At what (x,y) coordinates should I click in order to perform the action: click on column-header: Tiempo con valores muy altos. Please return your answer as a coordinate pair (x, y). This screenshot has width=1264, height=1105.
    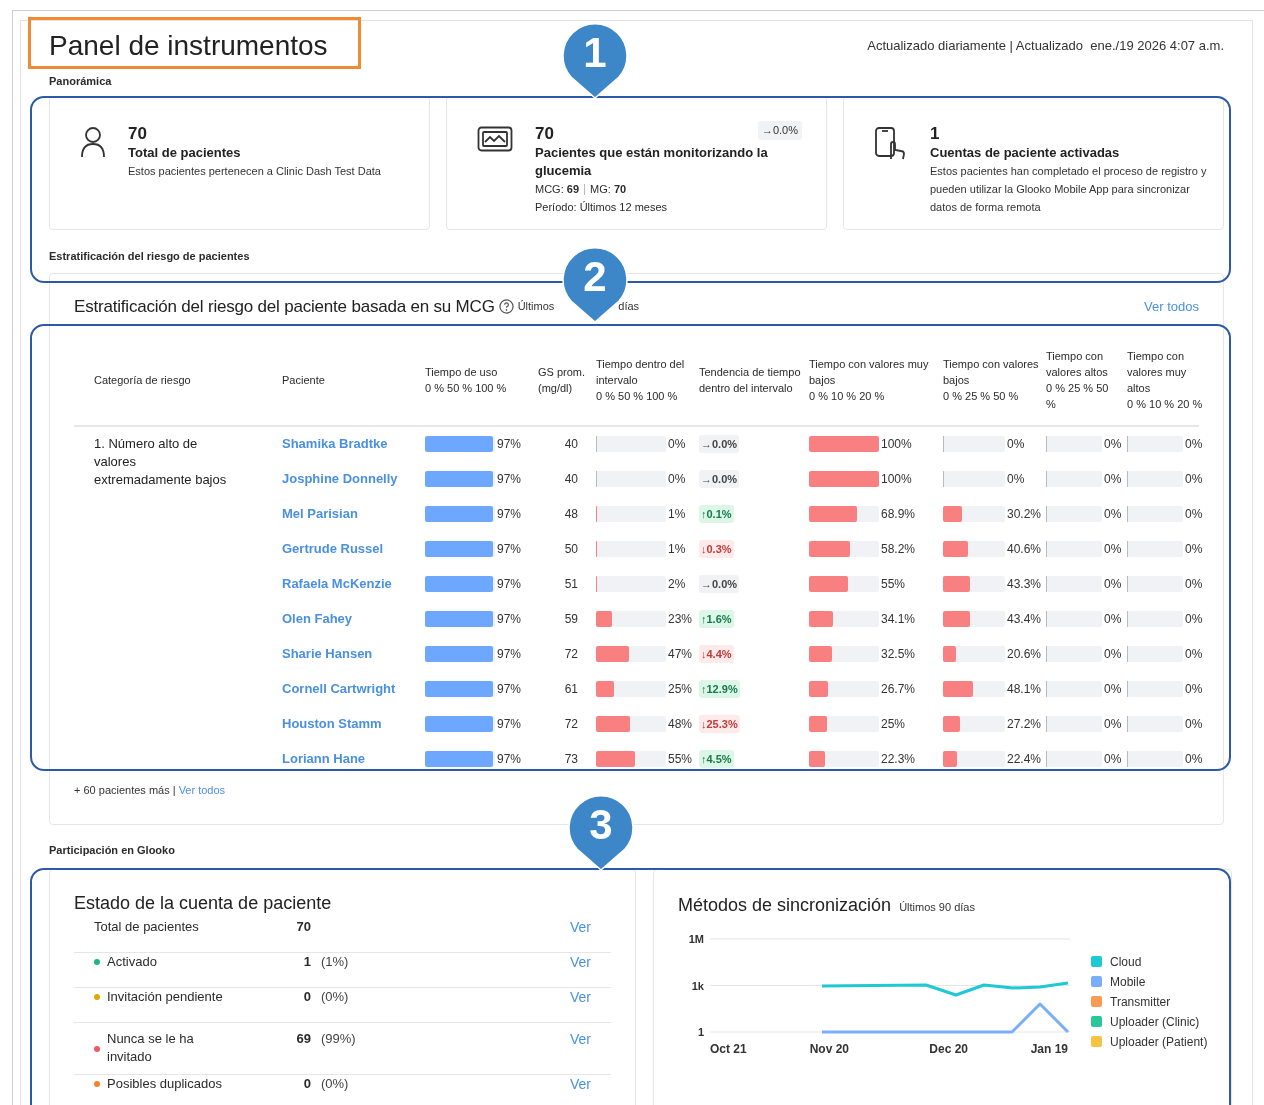
    Looking at the image, I should click on (1157, 373).